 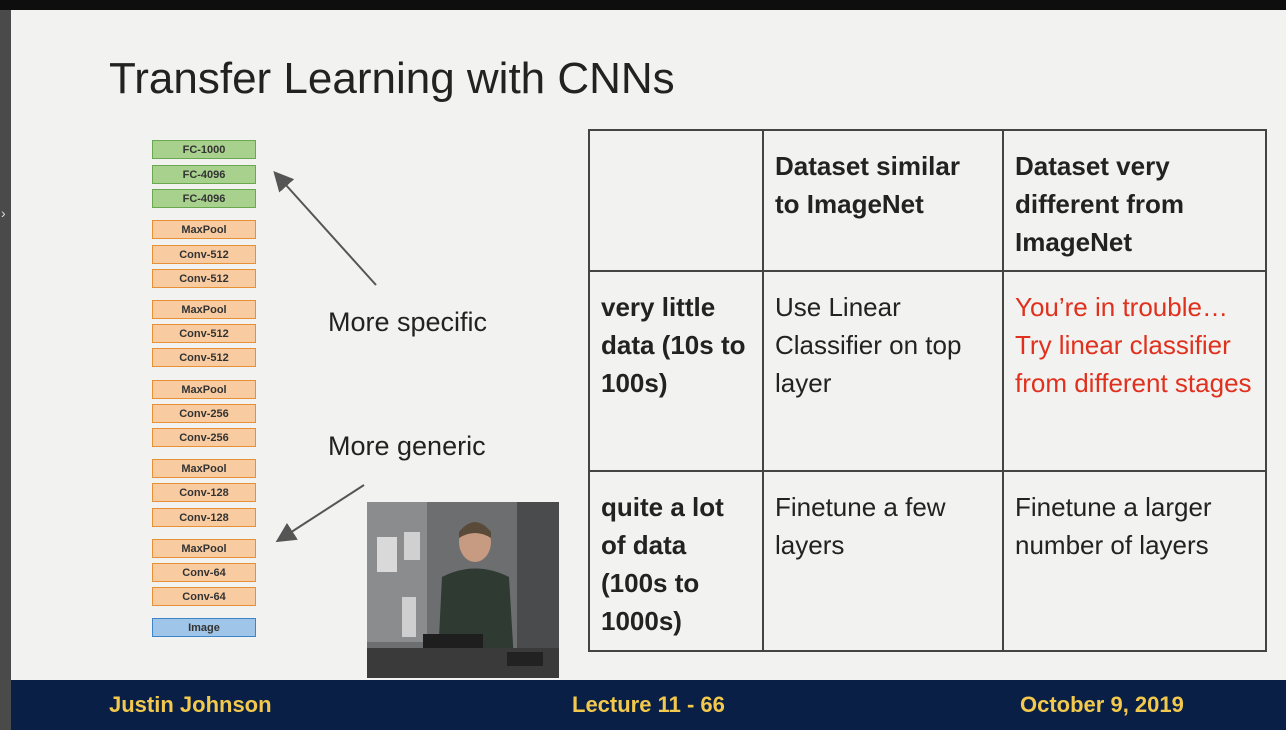 I want to click on webcam-video, so click(x=463, y=590).